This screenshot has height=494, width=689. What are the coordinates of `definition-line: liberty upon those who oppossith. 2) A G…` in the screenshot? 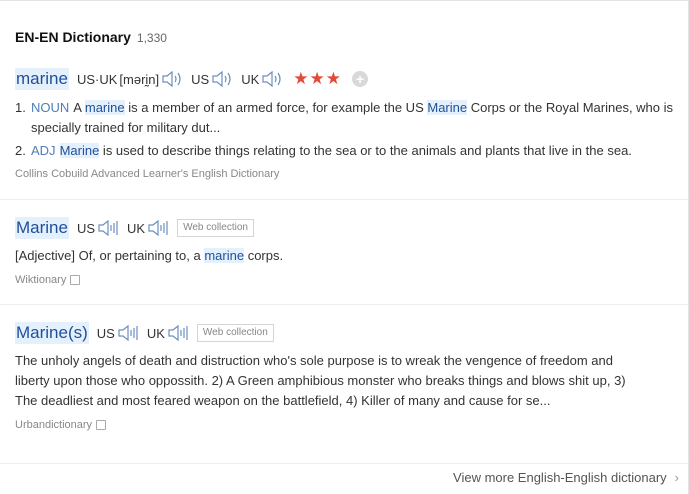 It's located at (320, 380).